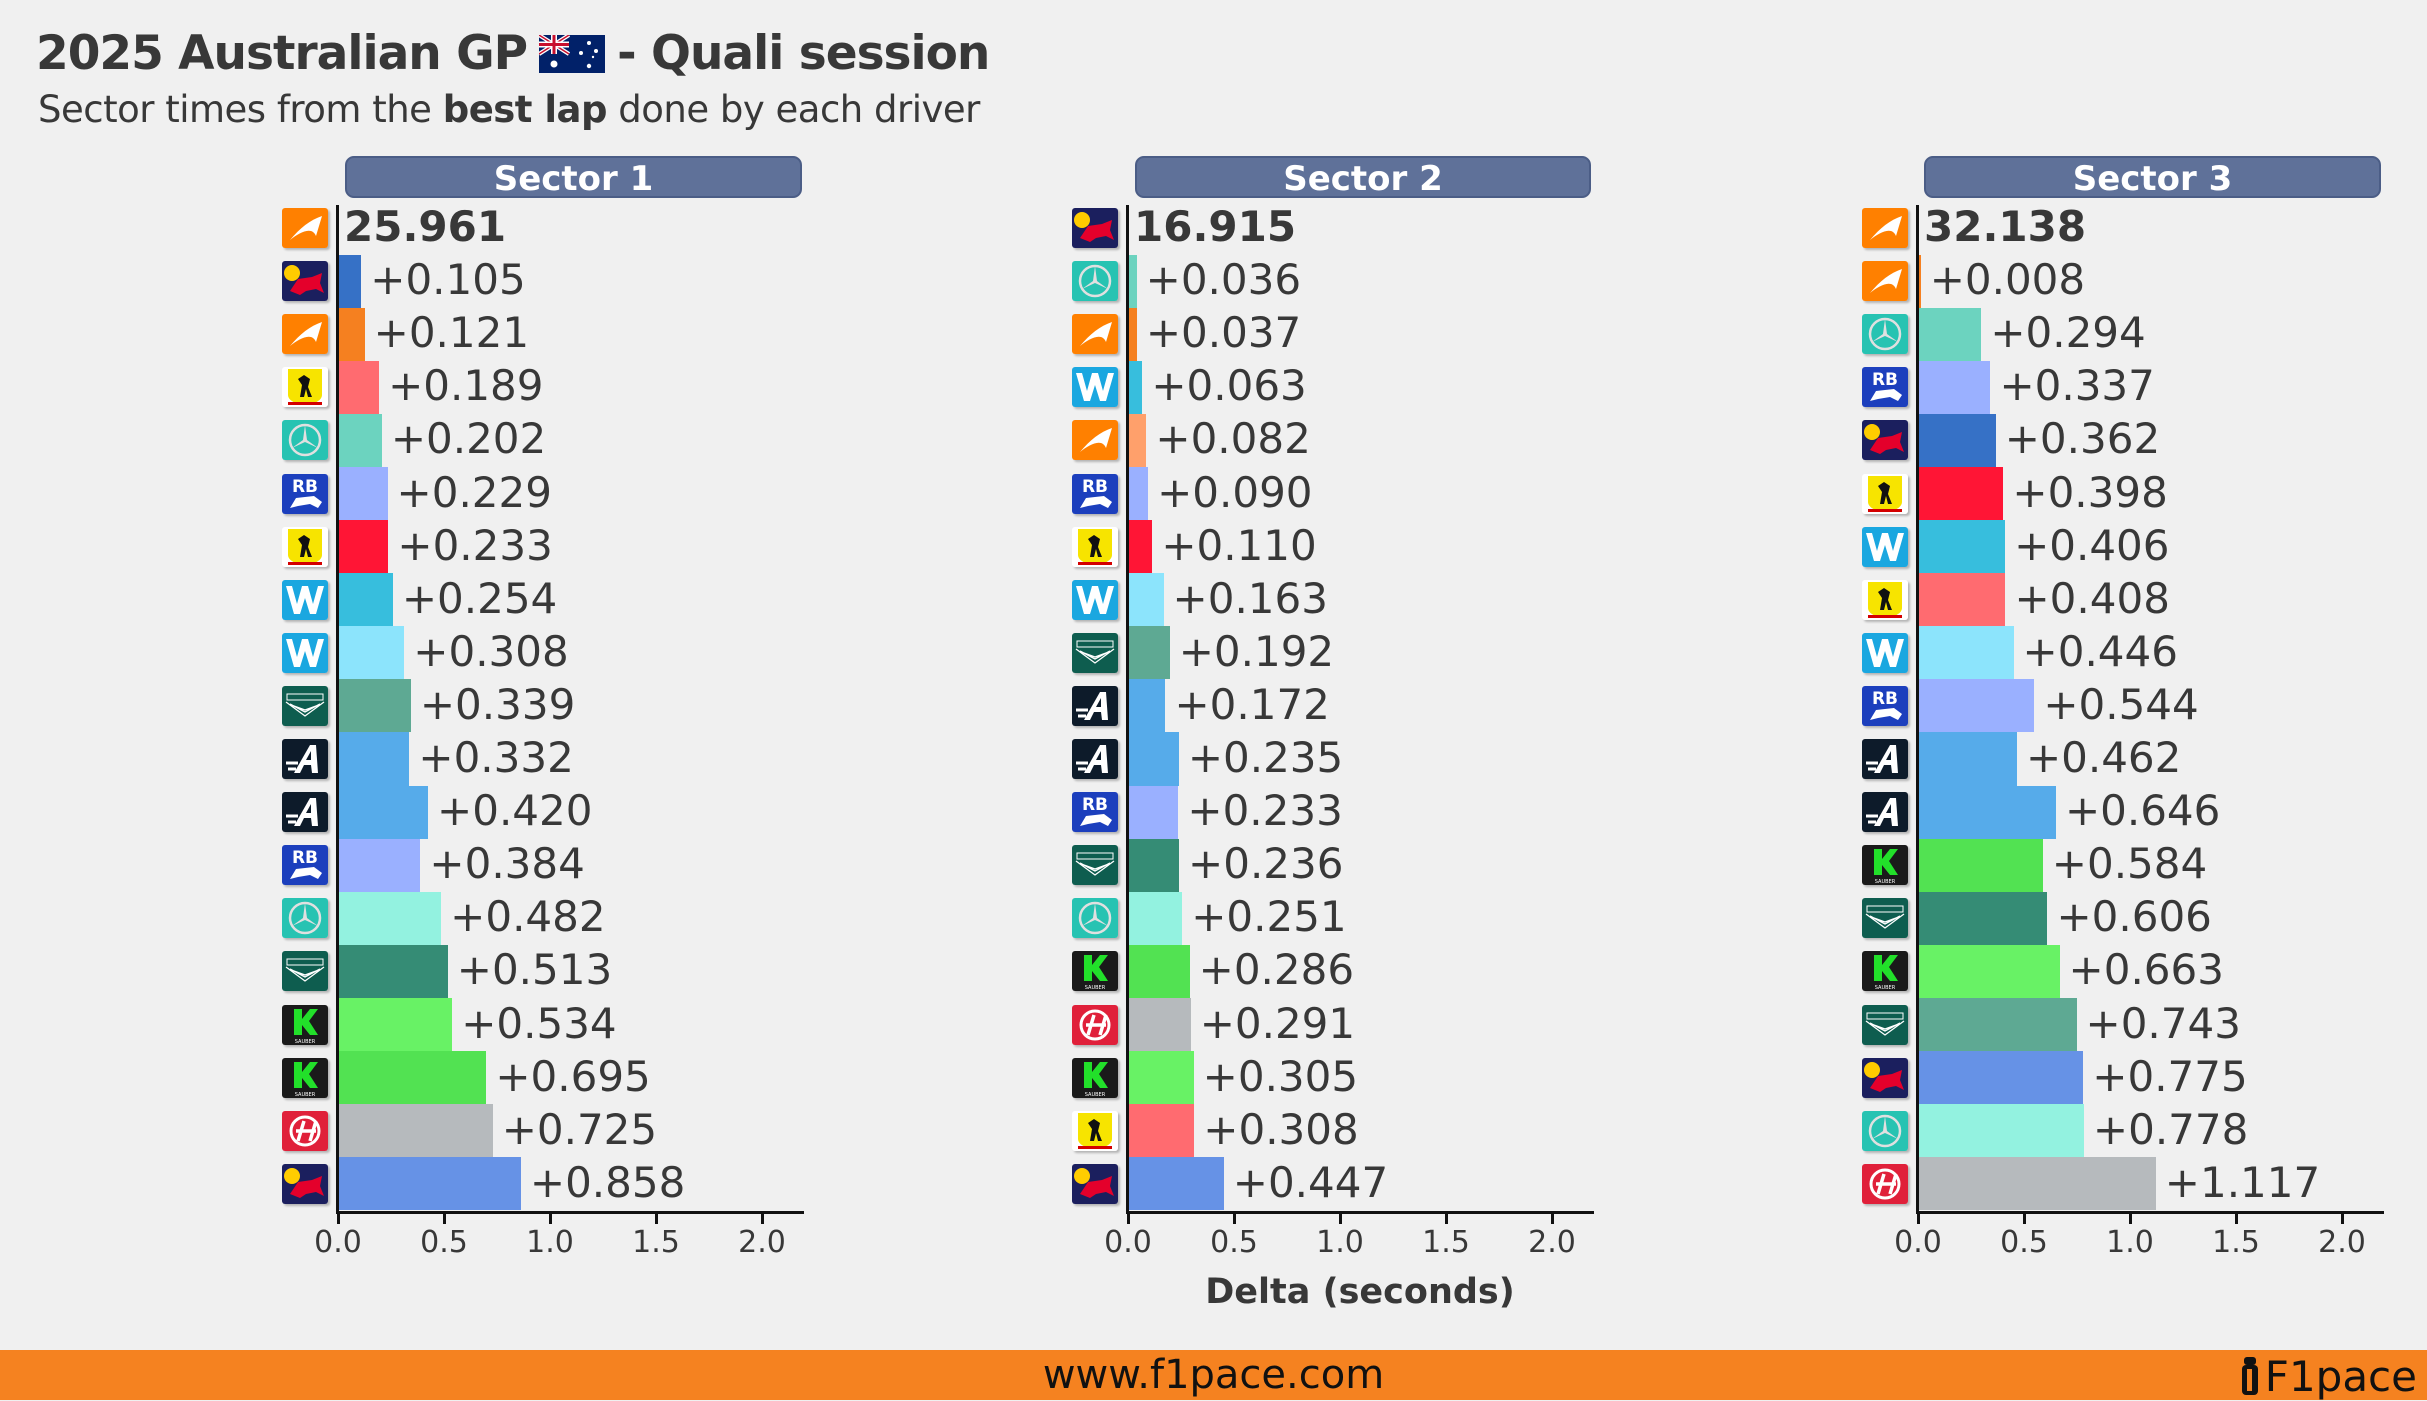  Describe the element at coordinates (525, 109) in the screenshot. I see `subtitle-bold: best lap` at that location.